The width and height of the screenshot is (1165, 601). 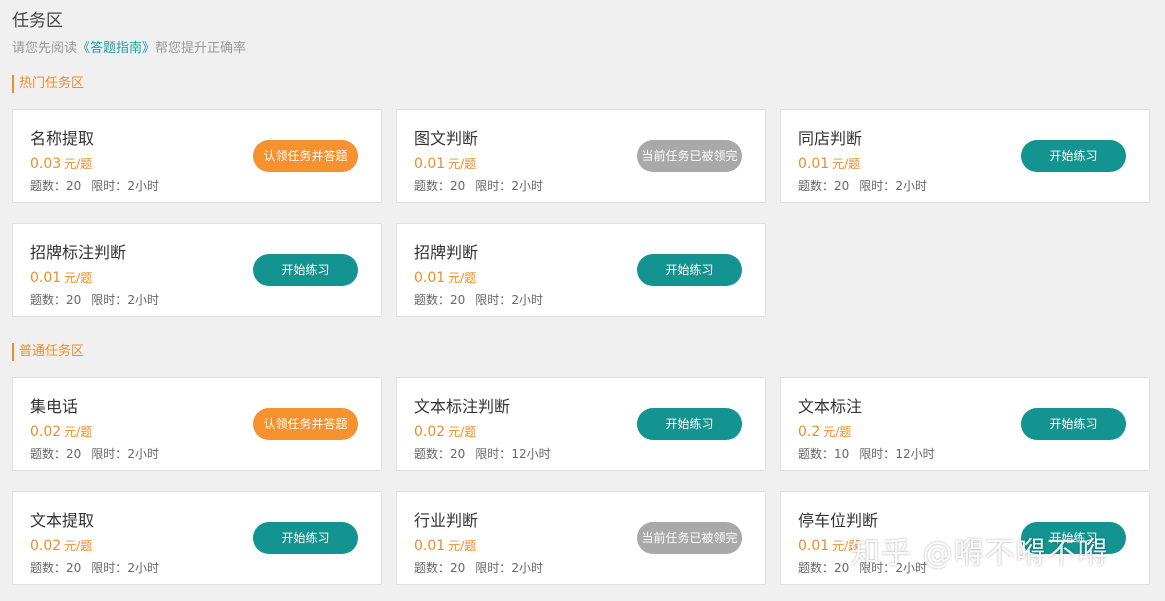 I want to click on page-title: 任务区, so click(x=37, y=21).